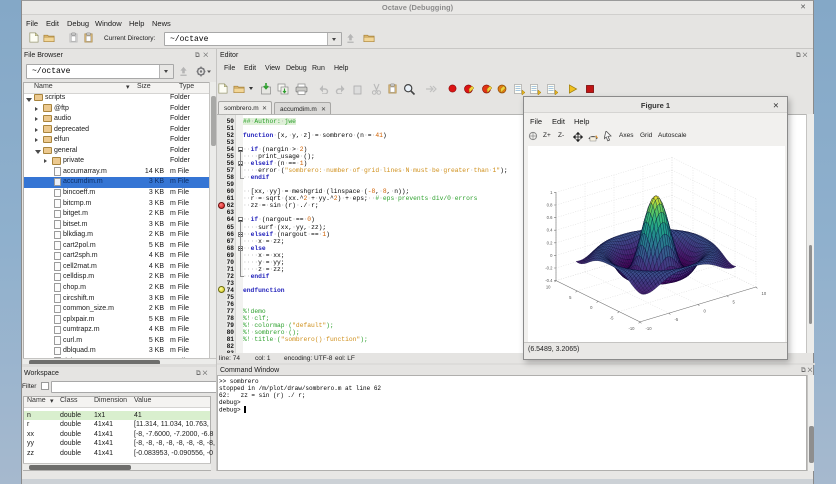 The width and height of the screenshot is (836, 484). I want to click on svg-text: -0.4, so click(549, 280).